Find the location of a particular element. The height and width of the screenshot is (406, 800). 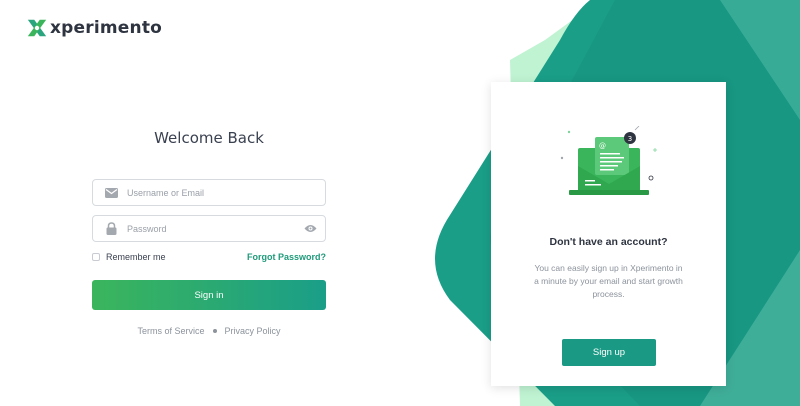

username-field is located at coordinates (209, 192).